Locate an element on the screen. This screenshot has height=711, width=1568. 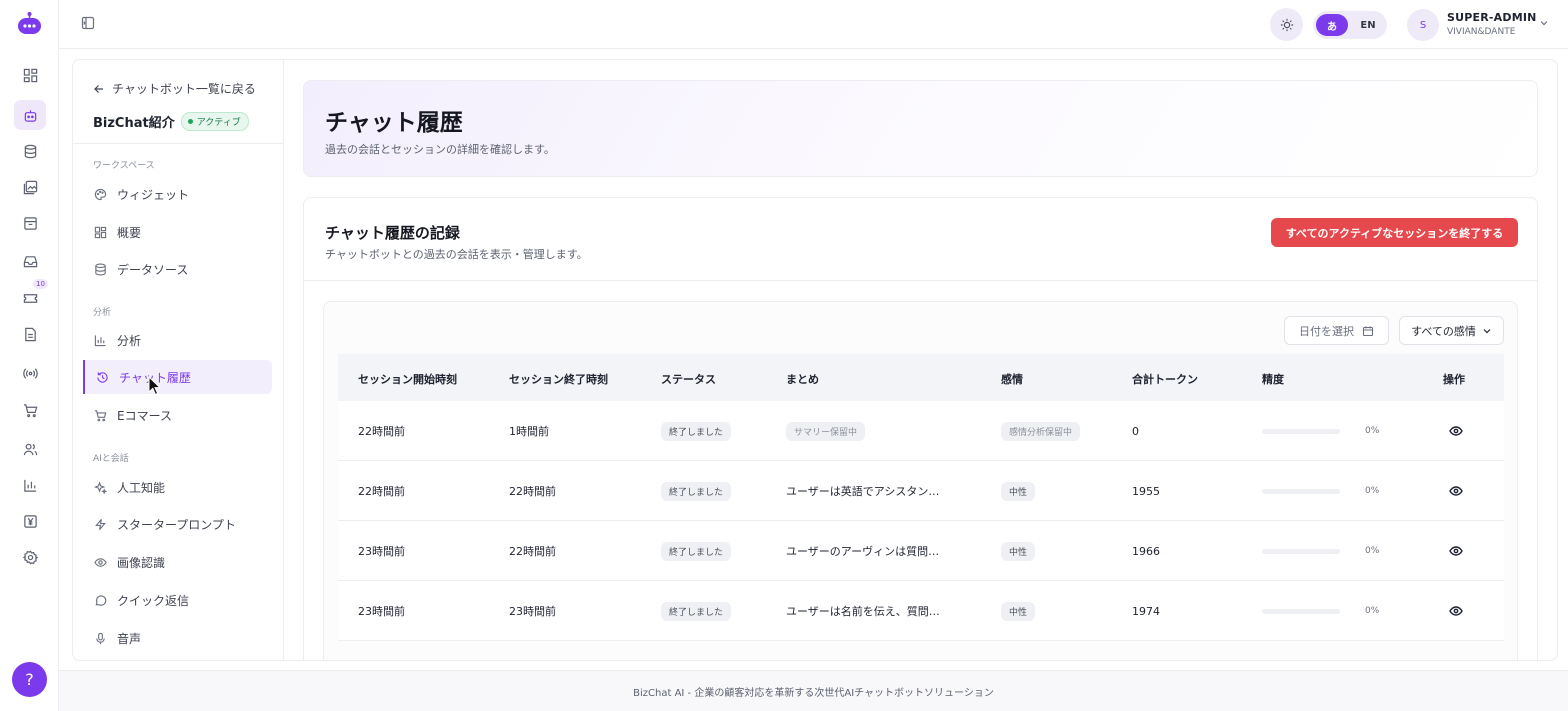
bot-logo-icon is located at coordinates (29, 24).